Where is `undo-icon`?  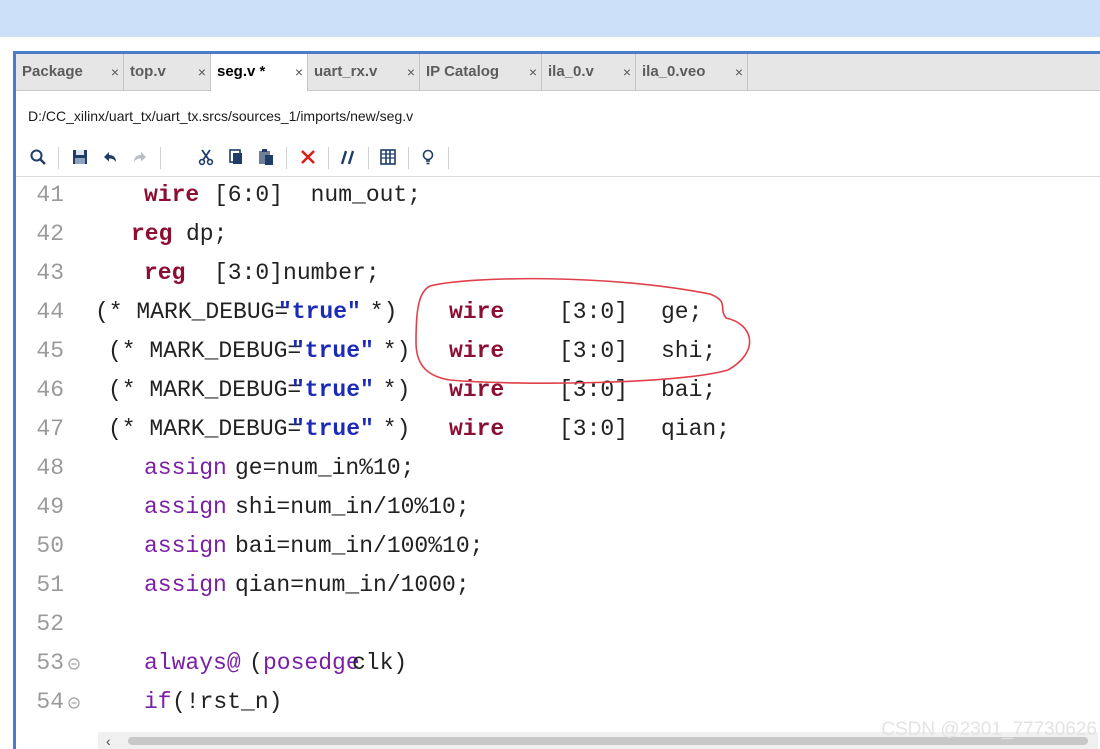 undo-icon is located at coordinates (110, 157).